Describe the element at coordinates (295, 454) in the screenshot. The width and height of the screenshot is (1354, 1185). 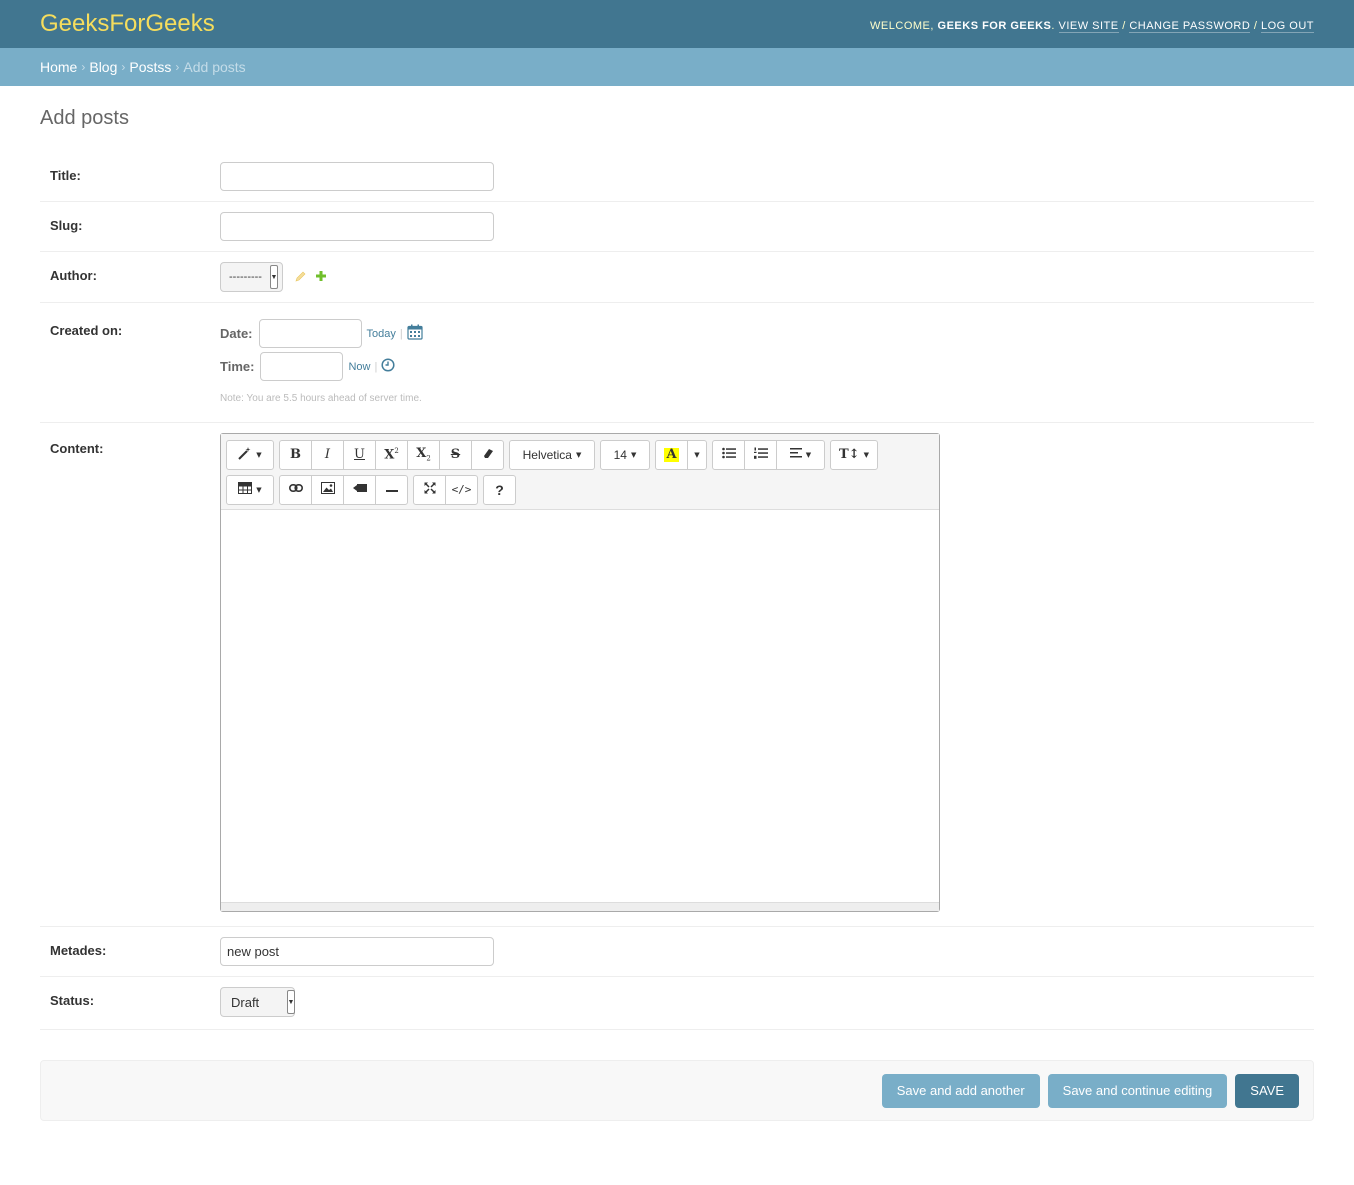
I see `bold-button: B` at that location.